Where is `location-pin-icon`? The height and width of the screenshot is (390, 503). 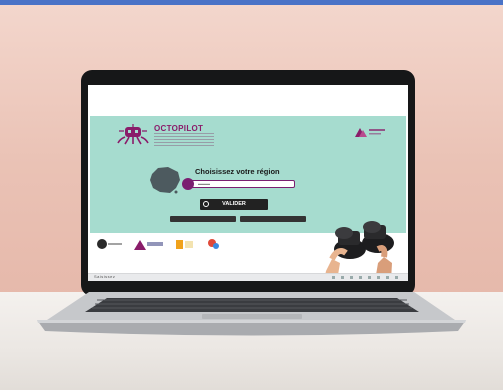
location-pin-icon is located at coordinates (188, 184).